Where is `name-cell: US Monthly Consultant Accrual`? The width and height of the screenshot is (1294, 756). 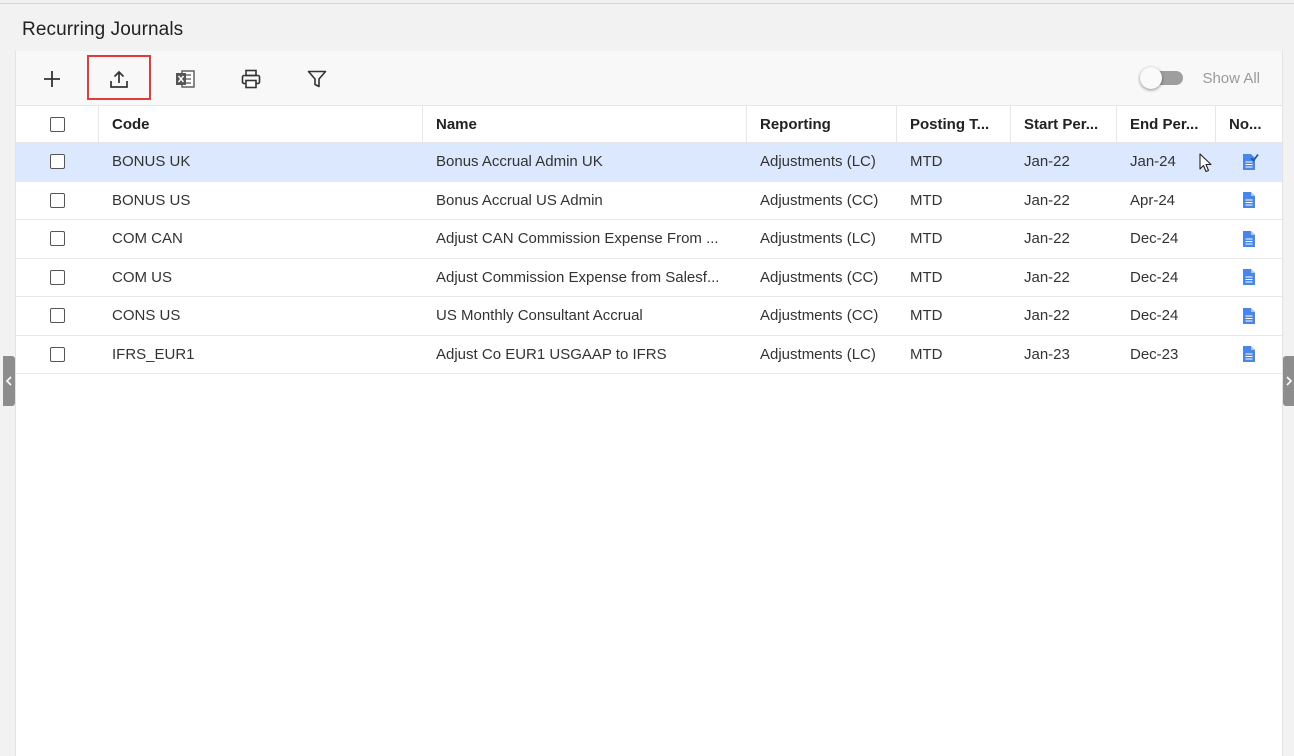
name-cell: US Monthly Consultant Accrual is located at coordinates (539, 316).